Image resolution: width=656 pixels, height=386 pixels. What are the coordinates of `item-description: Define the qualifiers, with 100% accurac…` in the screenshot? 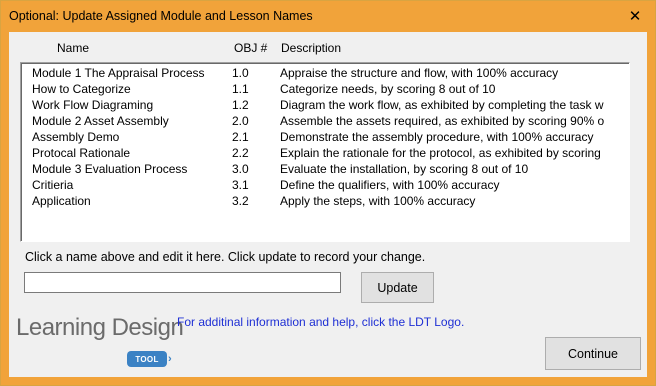 It's located at (390, 185).